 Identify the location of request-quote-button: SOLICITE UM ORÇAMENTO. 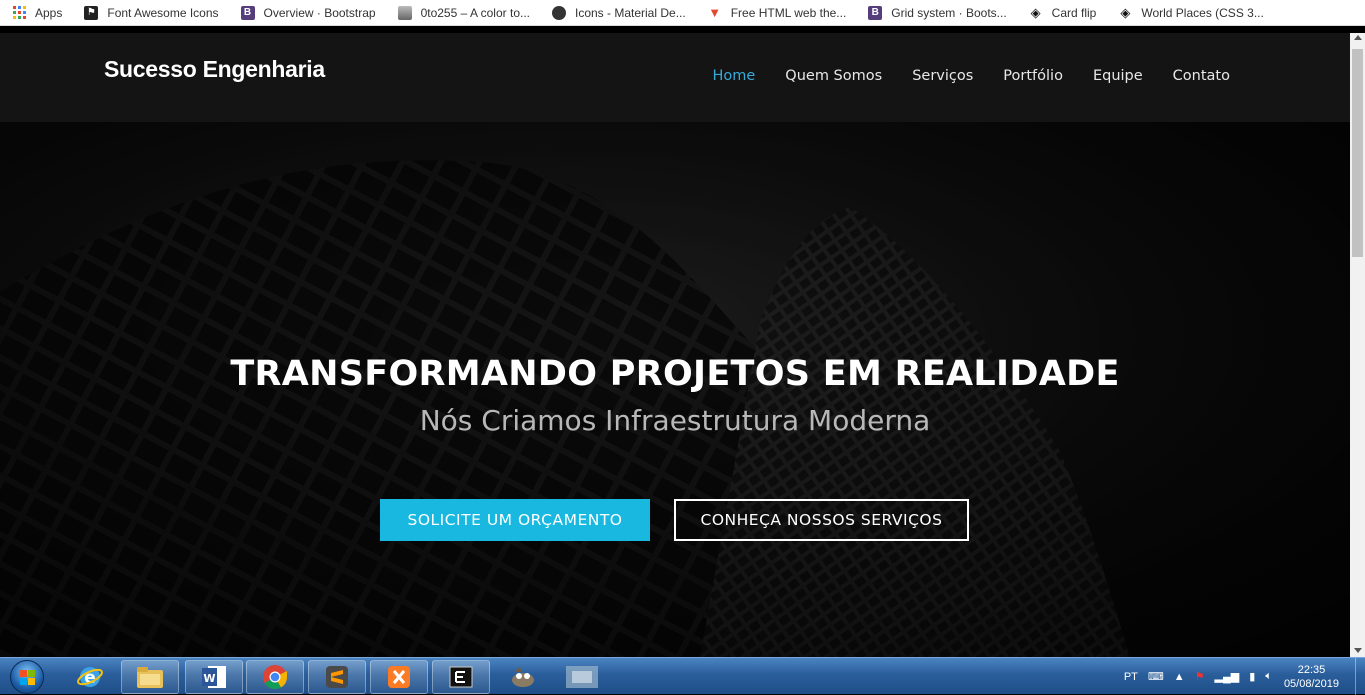
(515, 520).